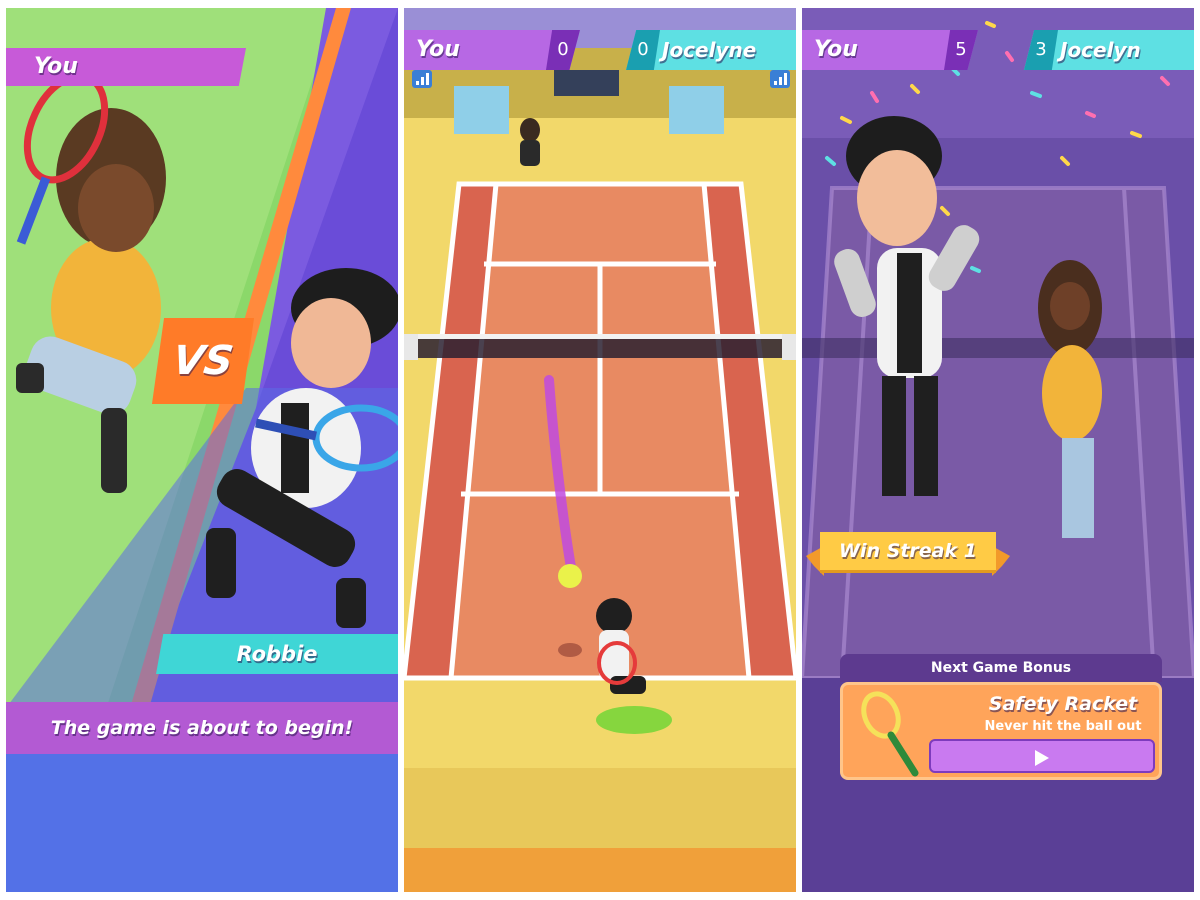 Image resolution: width=1200 pixels, height=900 pixels. Describe the element at coordinates (890, 50) in the screenshot. I see `player-scorecard: You 5` at that location.